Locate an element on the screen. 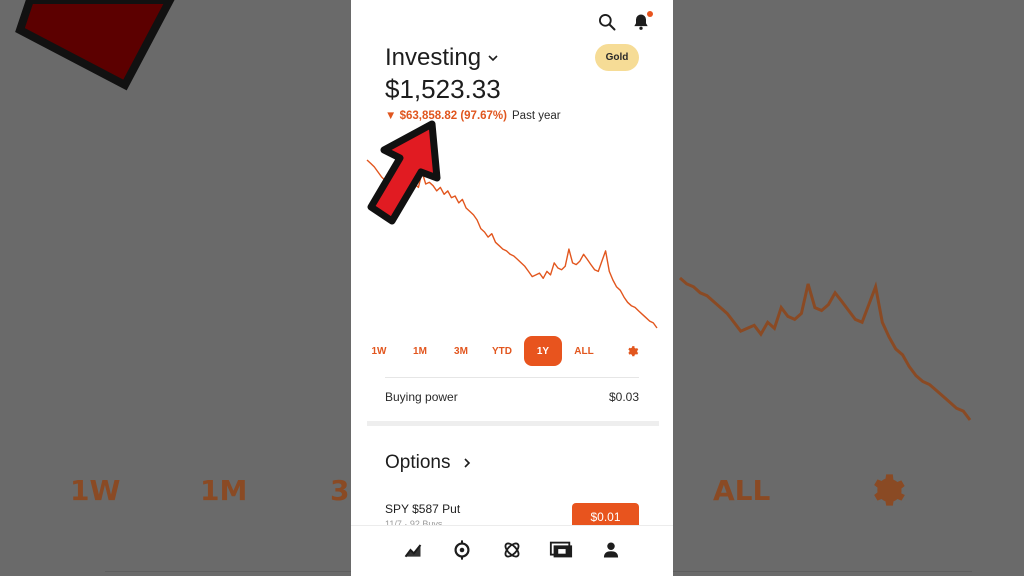 This screenshot has height=576, width=1024. tab-all: ALL is located at coordinates (584, 351).